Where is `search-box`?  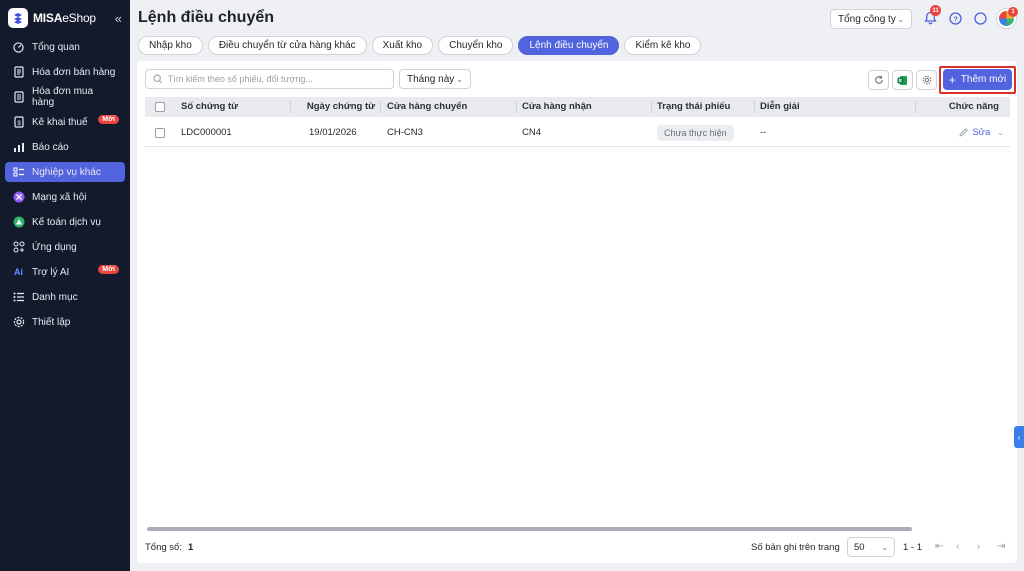
search-box is located at coordinates (269, 79).